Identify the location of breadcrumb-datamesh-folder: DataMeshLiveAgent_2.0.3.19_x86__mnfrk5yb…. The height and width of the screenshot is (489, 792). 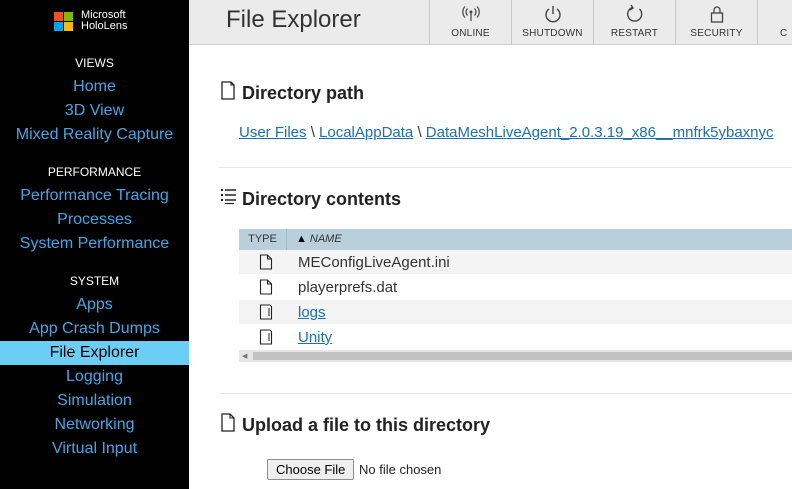
(600, 132).